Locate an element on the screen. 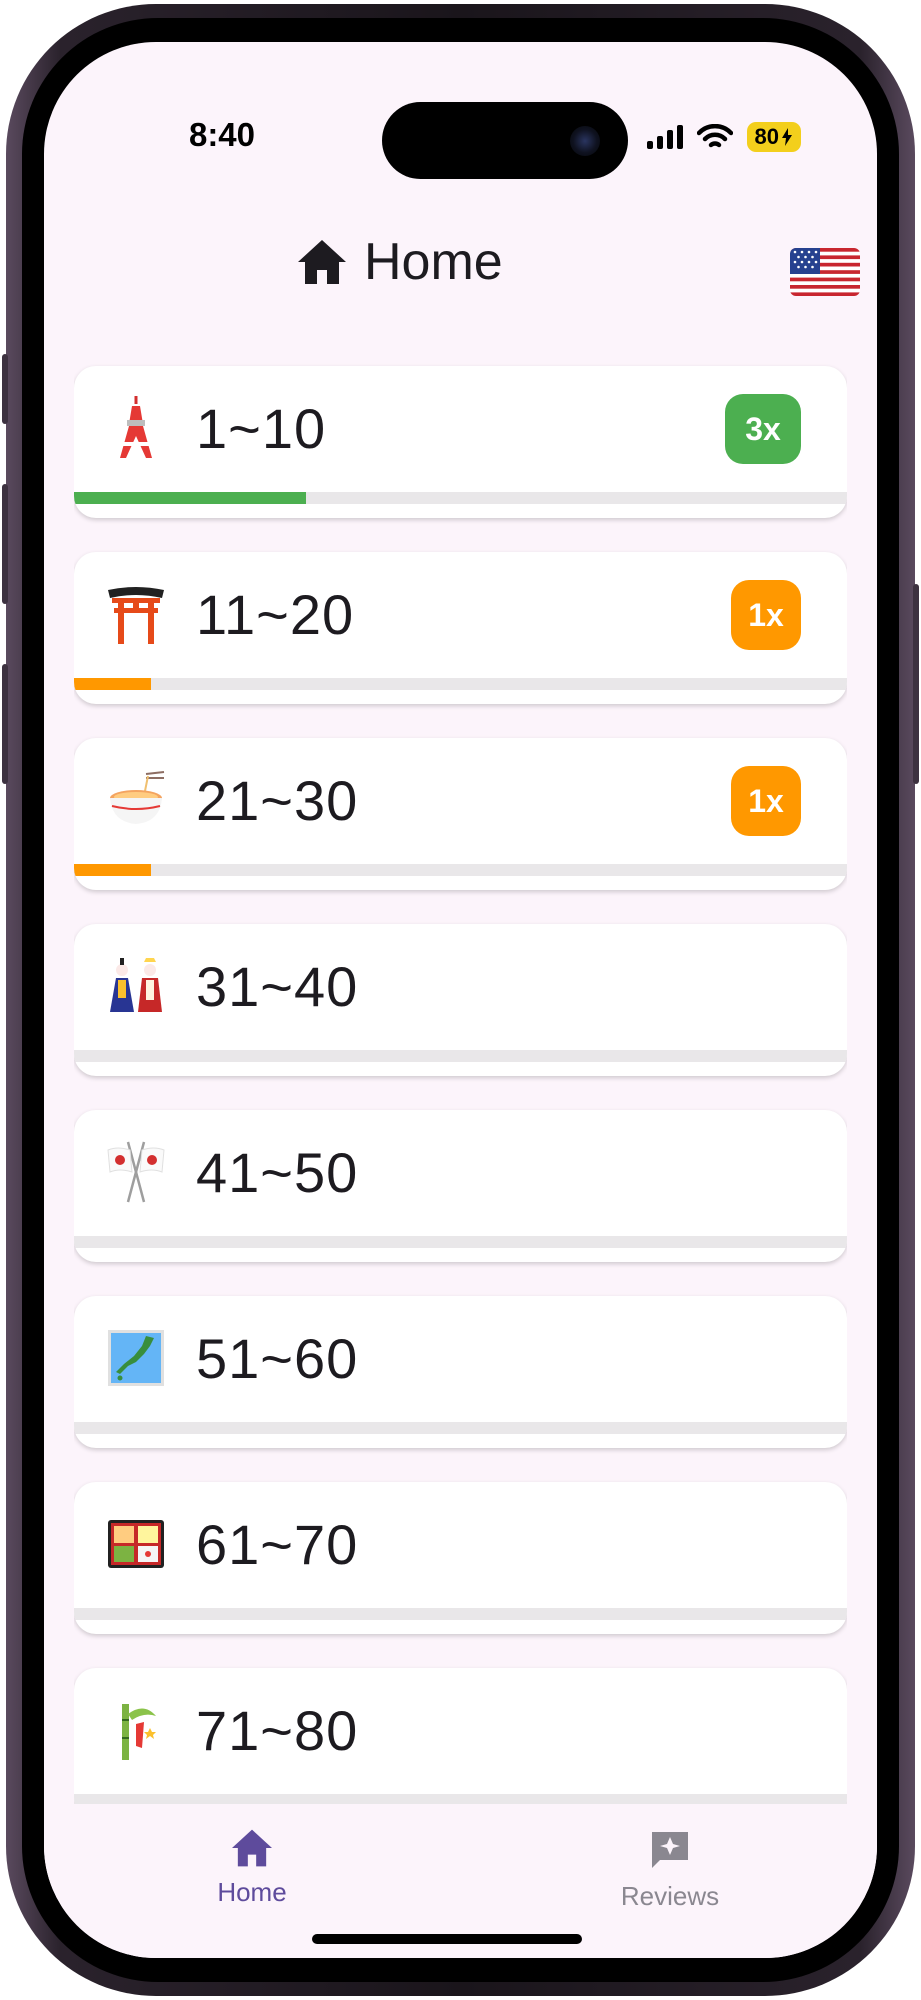 Image resolution: width=921 pixels, height=2000 pixels. home-indicator is located at coordinates (447, 1939).